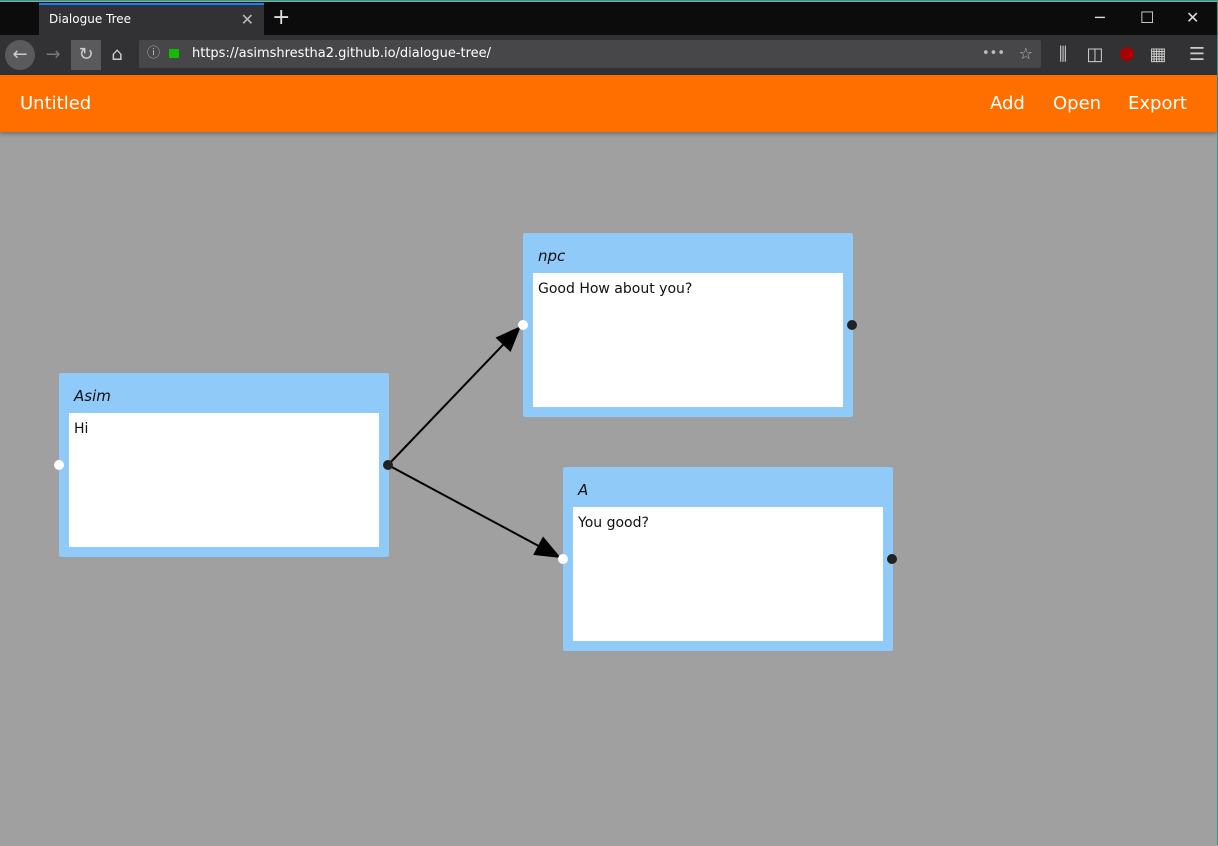 This screenshot has width=1218, height=846. Describe the element at coordinates (224, 480) in the screenshot. I see `node-text-input: Hi` at that location.